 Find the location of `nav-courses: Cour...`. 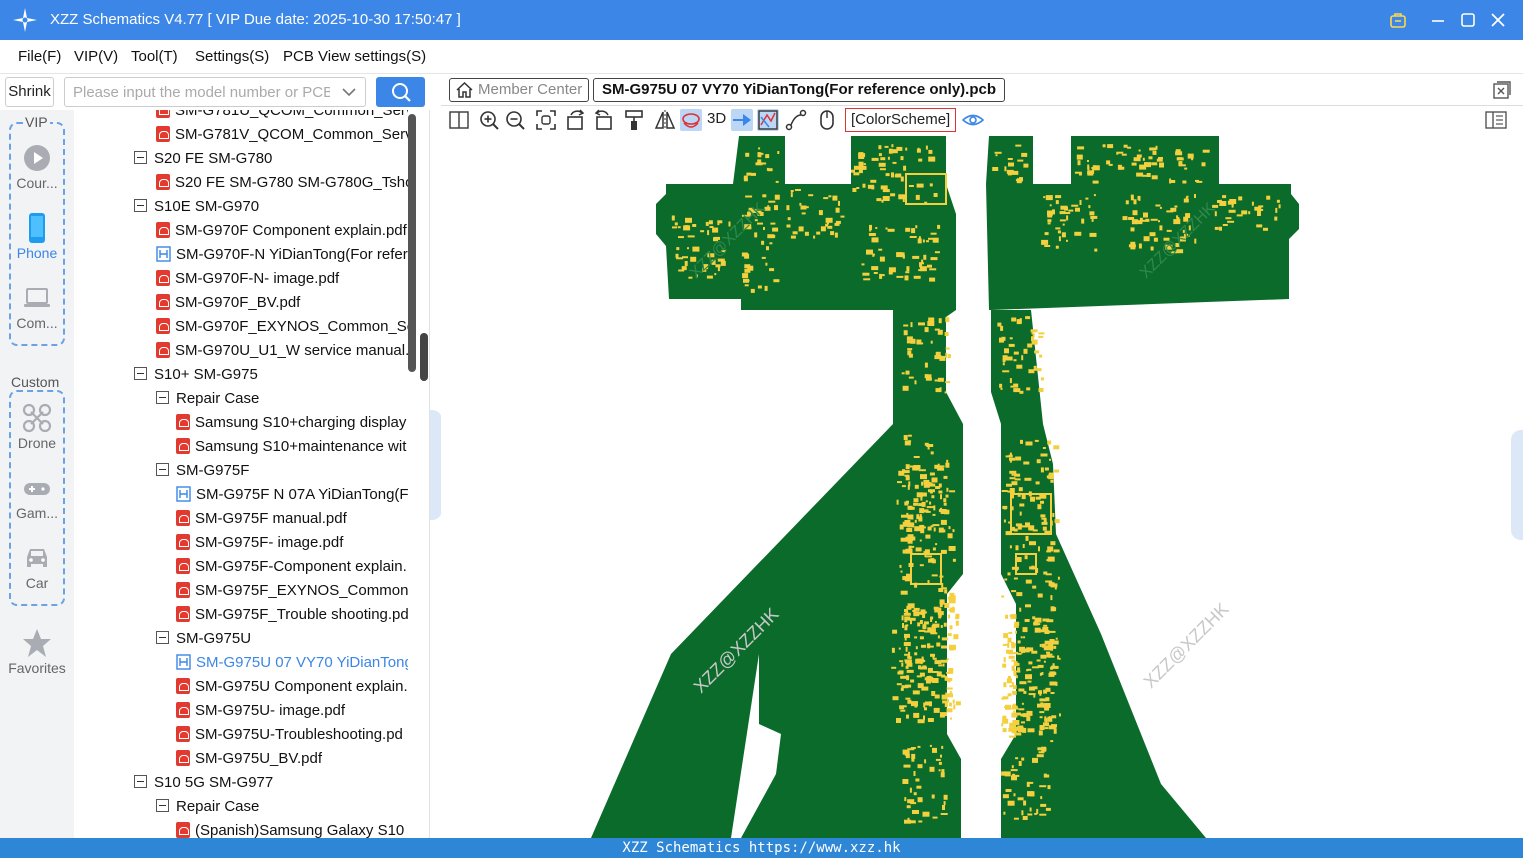

nav-courses: Cour... is located at coordinates (37, 173).